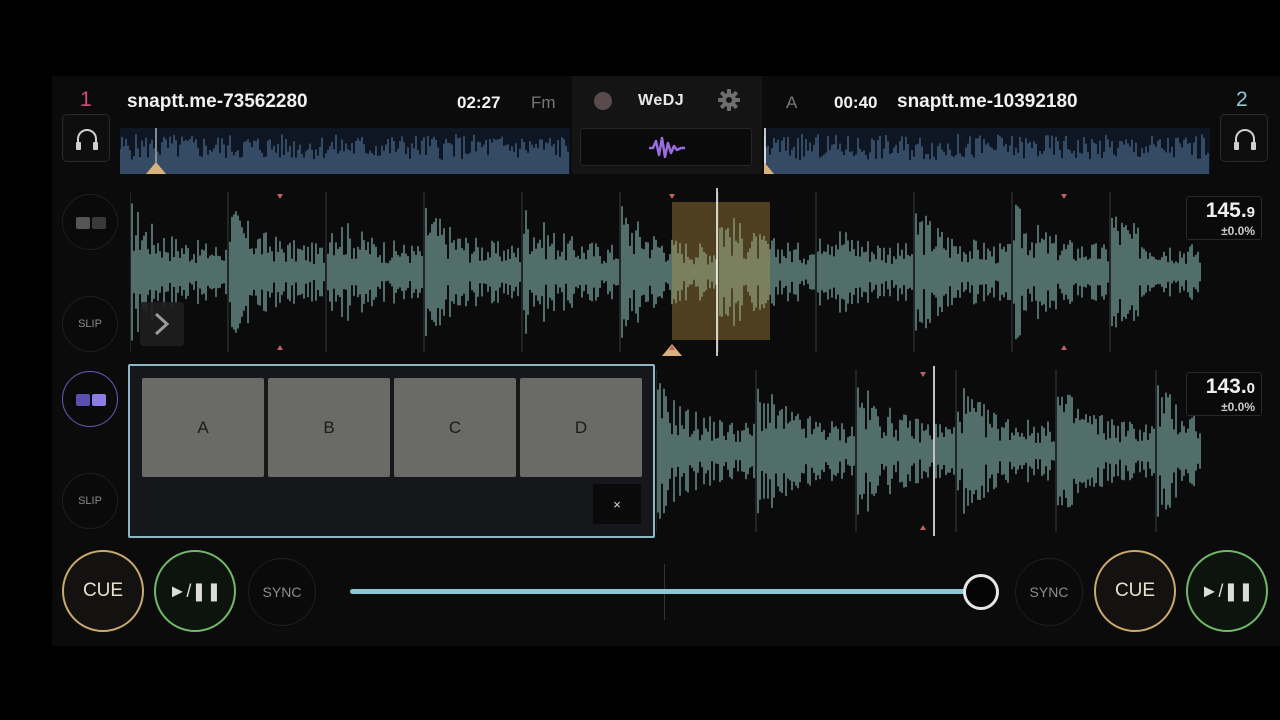 This screenshot has width=1280, height=720. Describe the element at coordinates (987, 101) in the screenshot. I see `deck2-track-title: snaptt.me-10392180` at that location.